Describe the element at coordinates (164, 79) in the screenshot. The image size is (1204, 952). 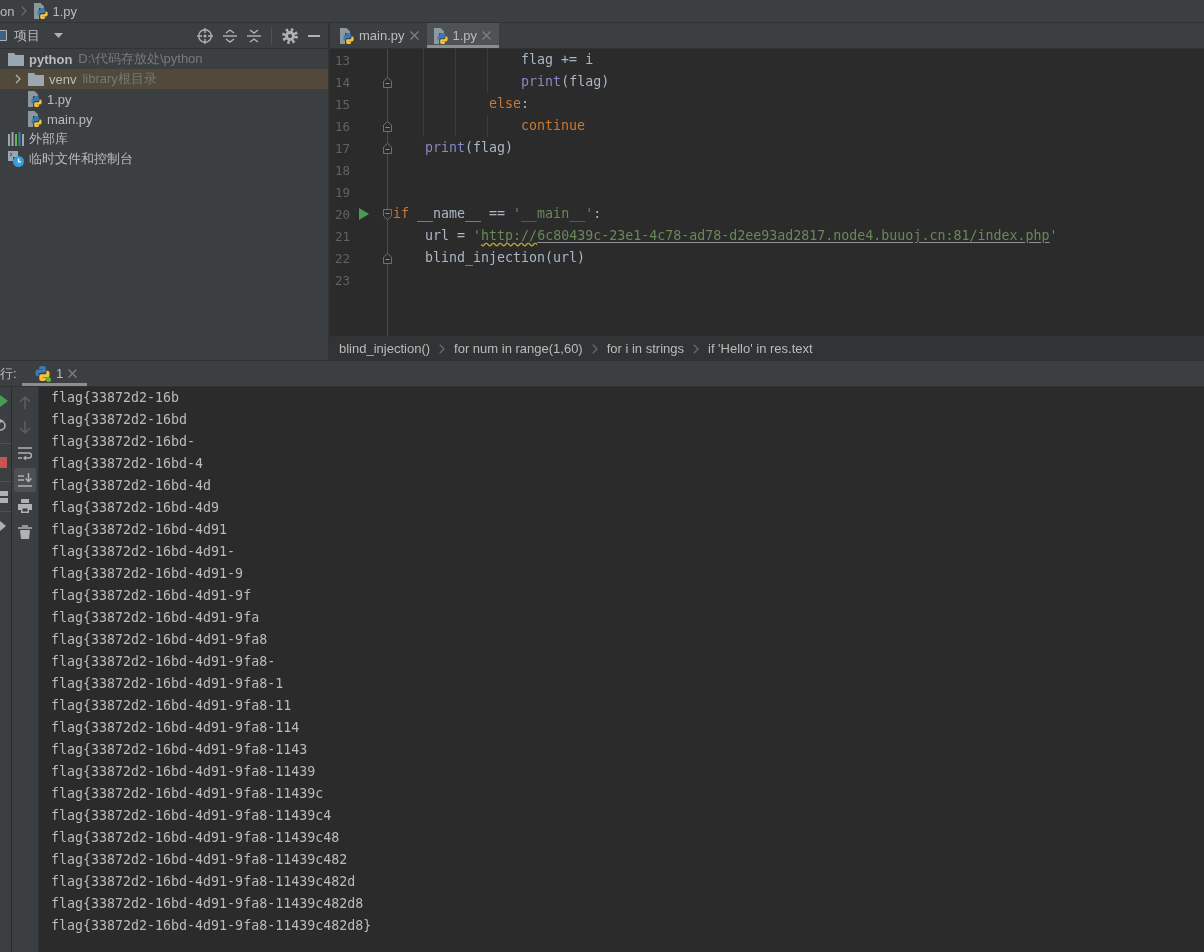
I see `tree-item: venv library根目录` at that location.